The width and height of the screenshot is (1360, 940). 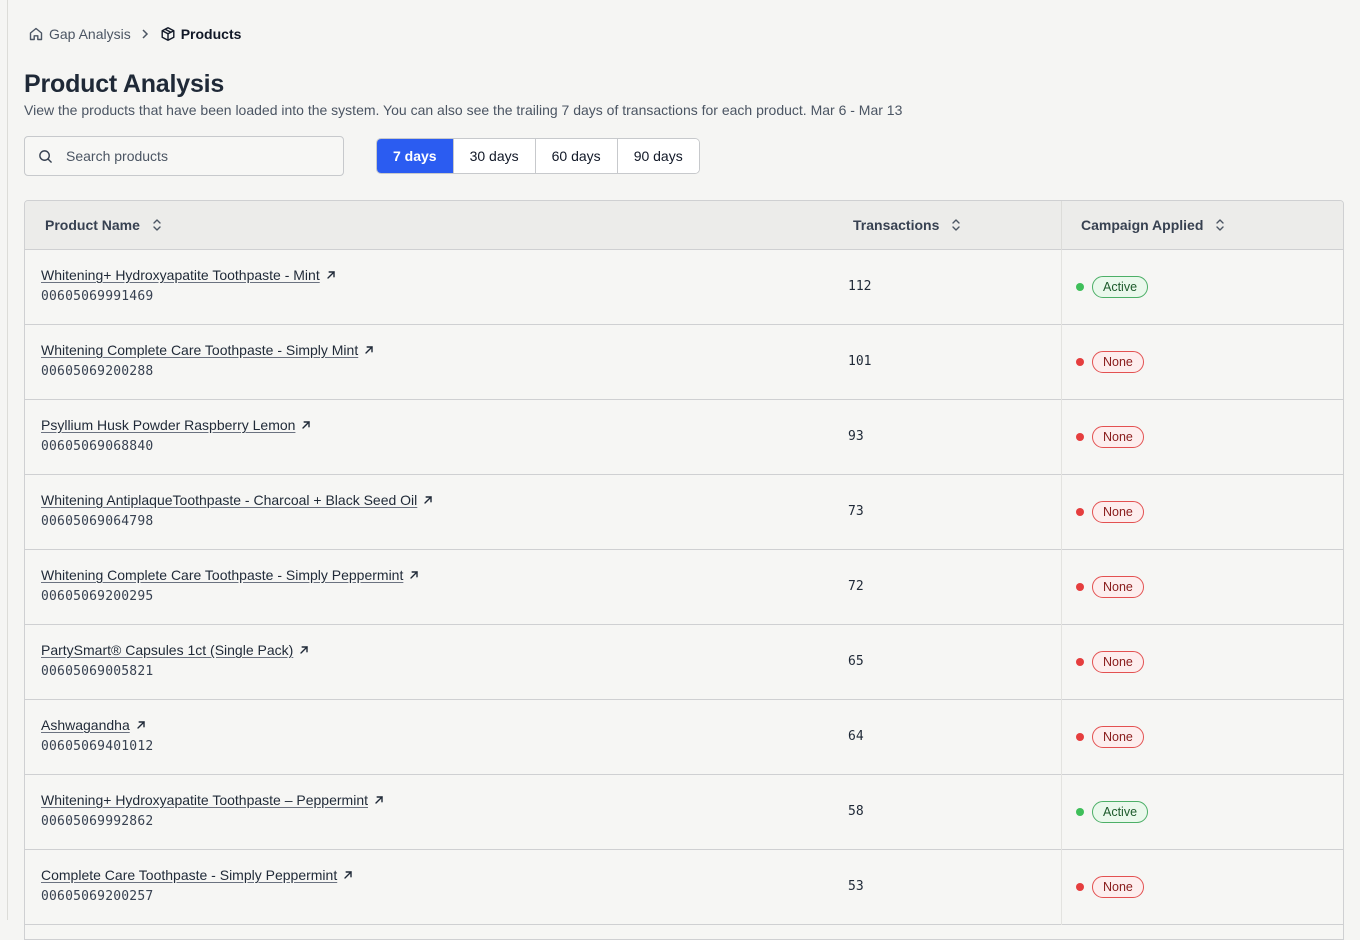 What do you see at coordinates (1142, 225) in the screenshot?
I see `header-label-campaign: Campaign Applied` at bounding box center [1142, 225].